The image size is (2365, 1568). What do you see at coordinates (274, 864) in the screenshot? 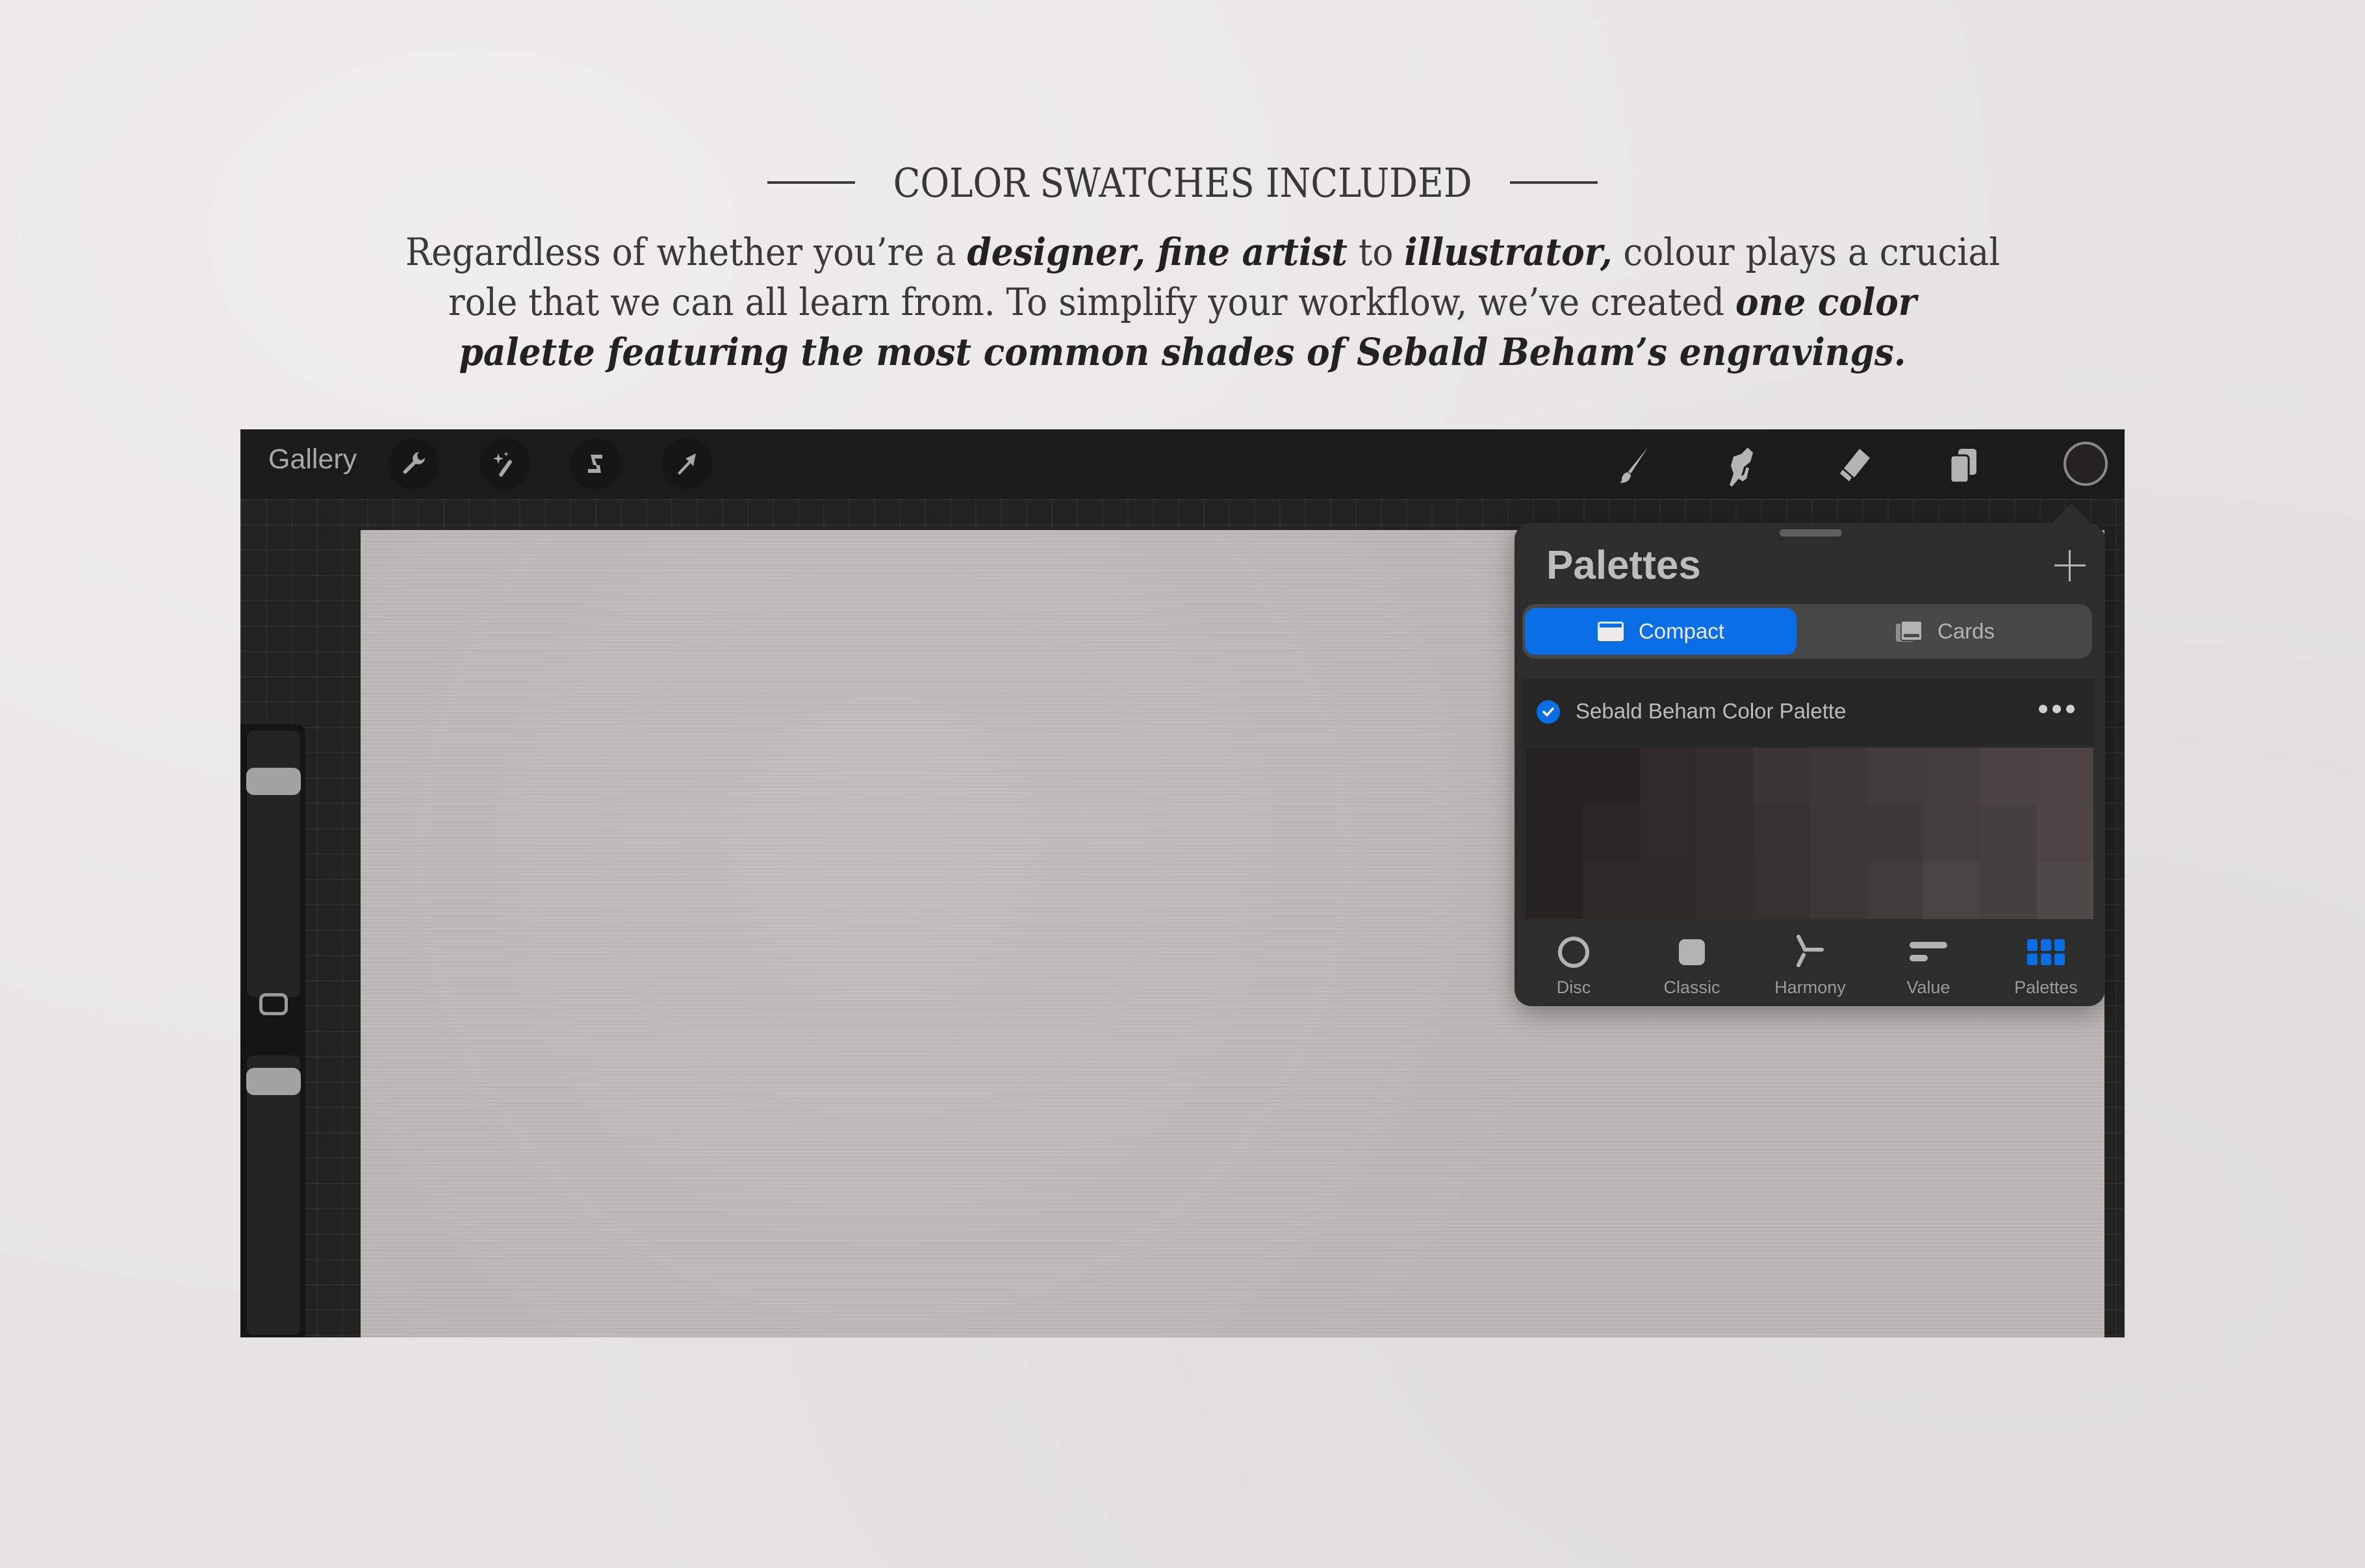
I see `brush-size-slider` at bounding box center [274, 864].